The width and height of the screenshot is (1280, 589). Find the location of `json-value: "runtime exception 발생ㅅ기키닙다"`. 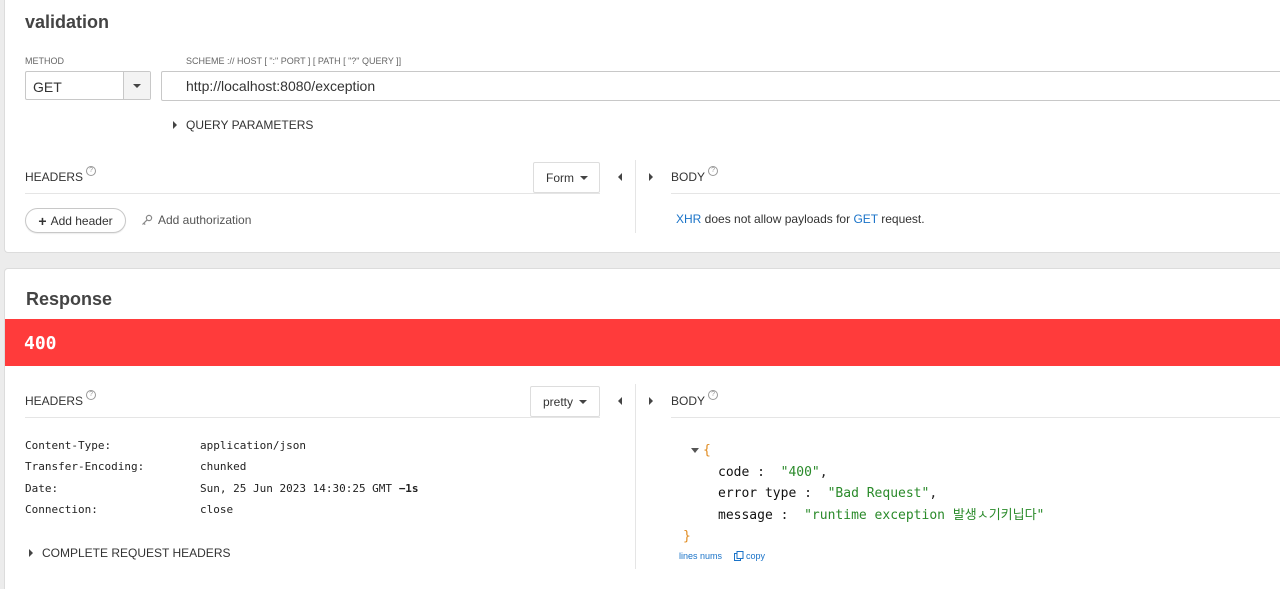

json-value: "runtime exception 발생ㅅ기키닙다" is located at coordinates (924, 515).